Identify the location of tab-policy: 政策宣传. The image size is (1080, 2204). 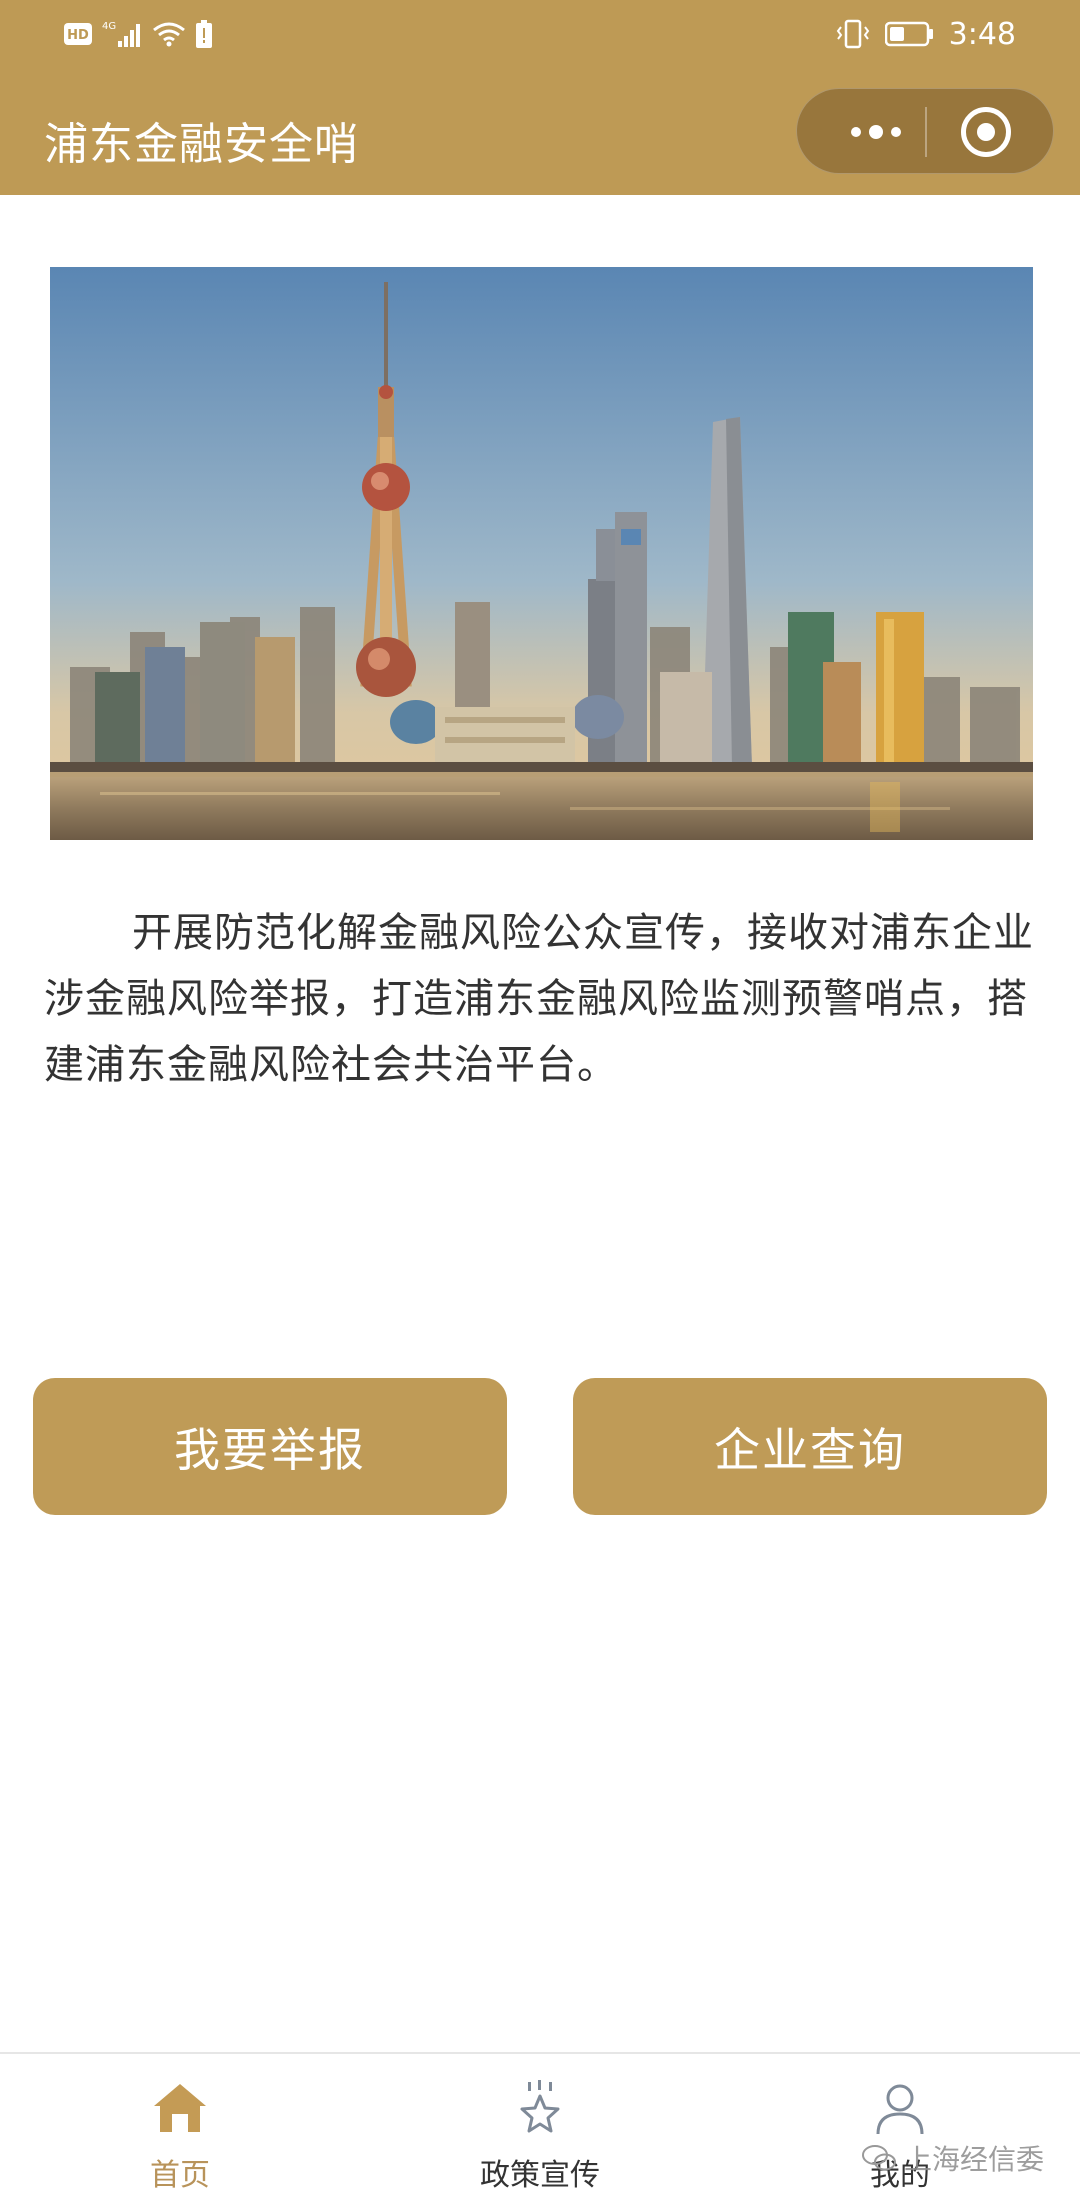
(540, 2129).